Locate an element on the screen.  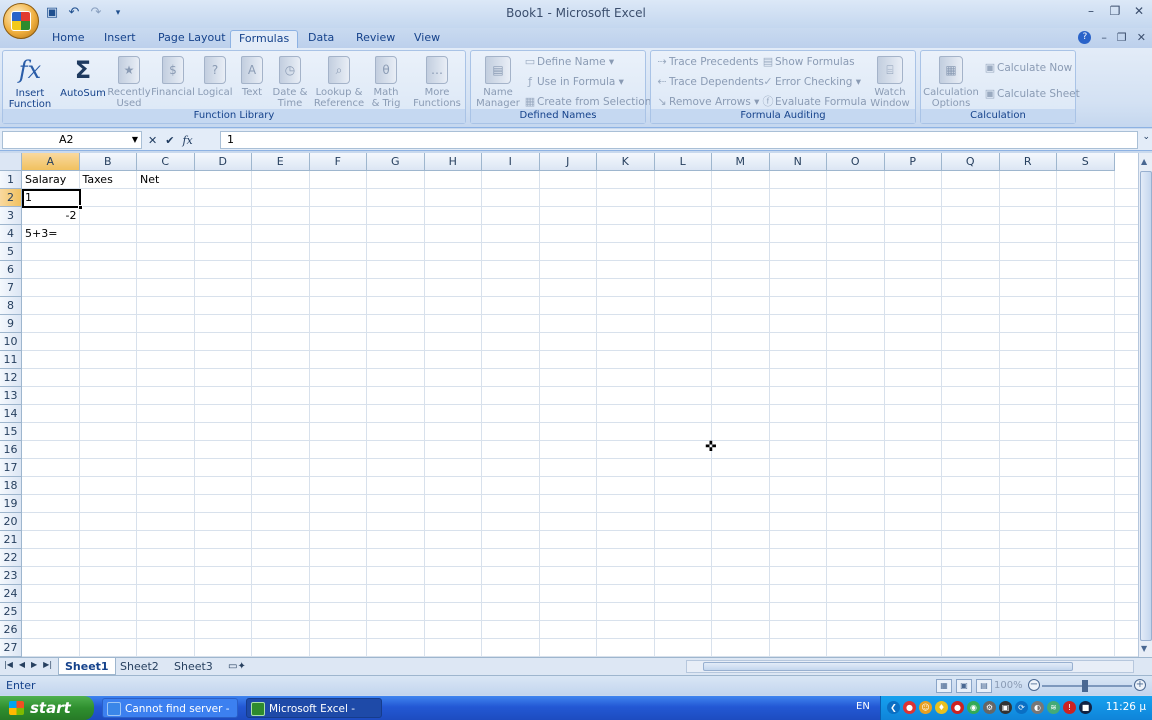
row-header-11: 11 is located at coordinates (11, 360).